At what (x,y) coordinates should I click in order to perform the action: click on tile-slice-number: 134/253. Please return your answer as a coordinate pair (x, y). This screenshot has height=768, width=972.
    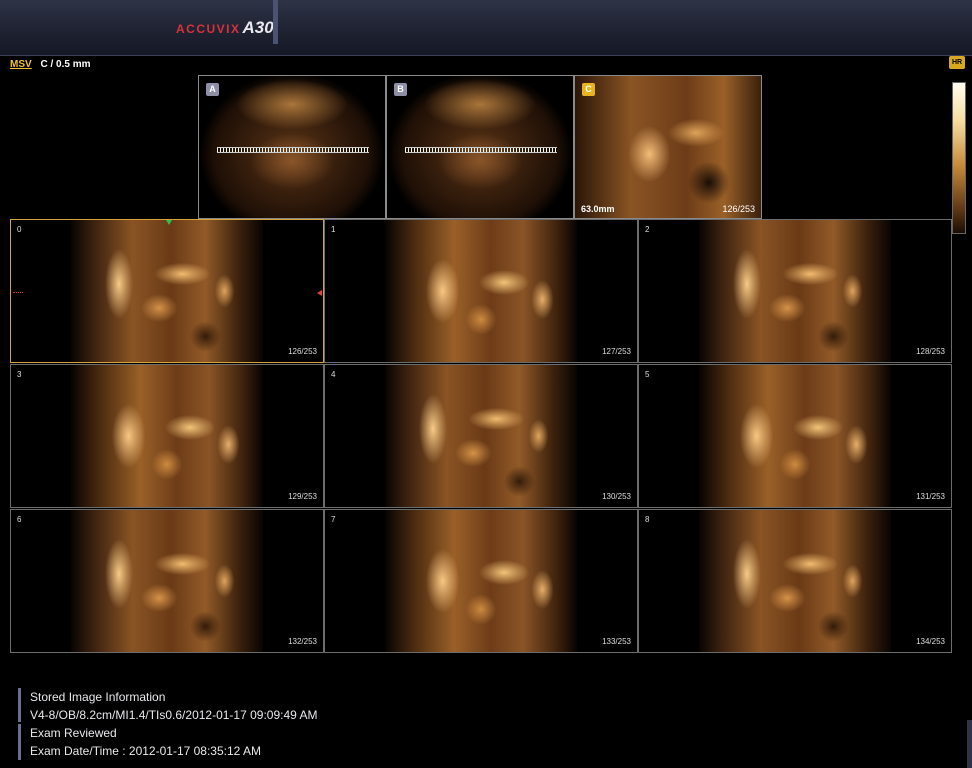
    Looking at the image, I should click on (930, 641).